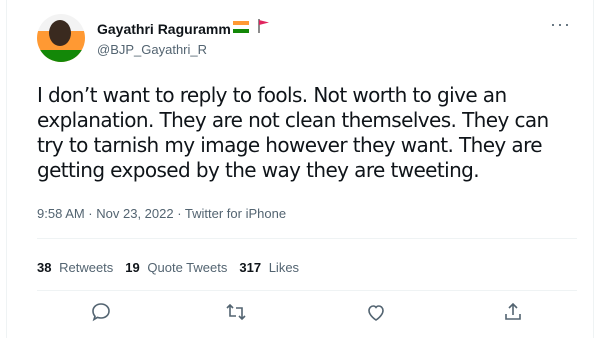  What do you see at coordinates (152, 49) in the screenshot?
I see `author-handle: @BJP_Gayathri_R` at bounding box center [152, 49].